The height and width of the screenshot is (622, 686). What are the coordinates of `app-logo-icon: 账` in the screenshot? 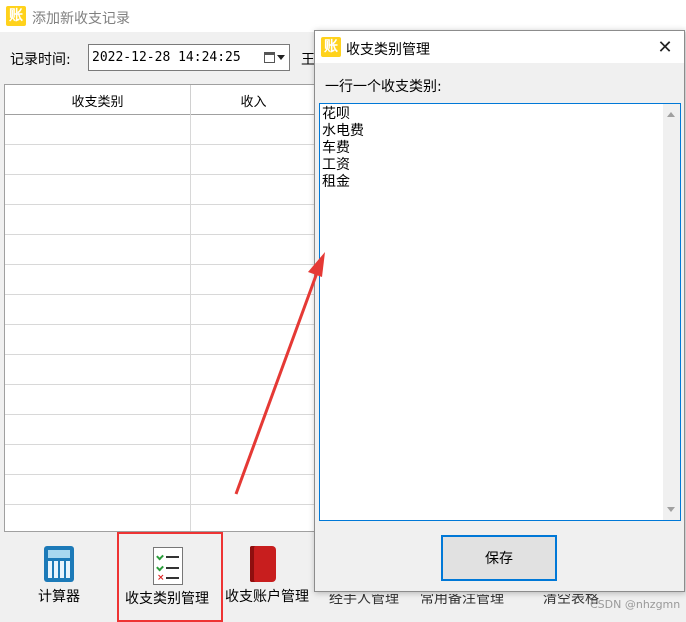 It's located at (16, 16).